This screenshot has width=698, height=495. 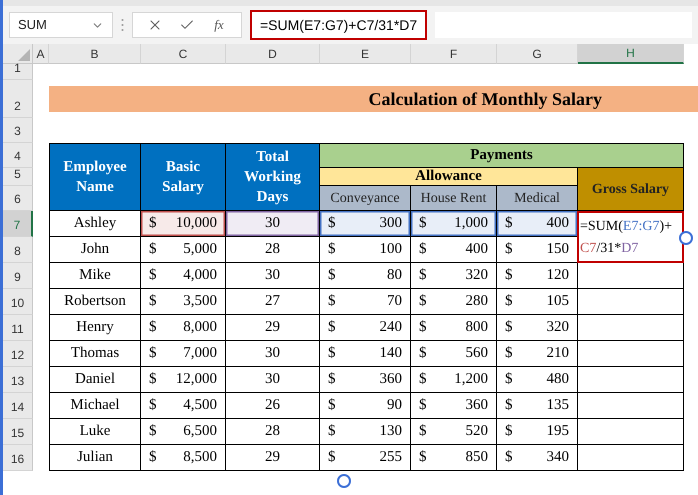 I want to click on column-heading: Conveyance, so click(x=365, y=198).